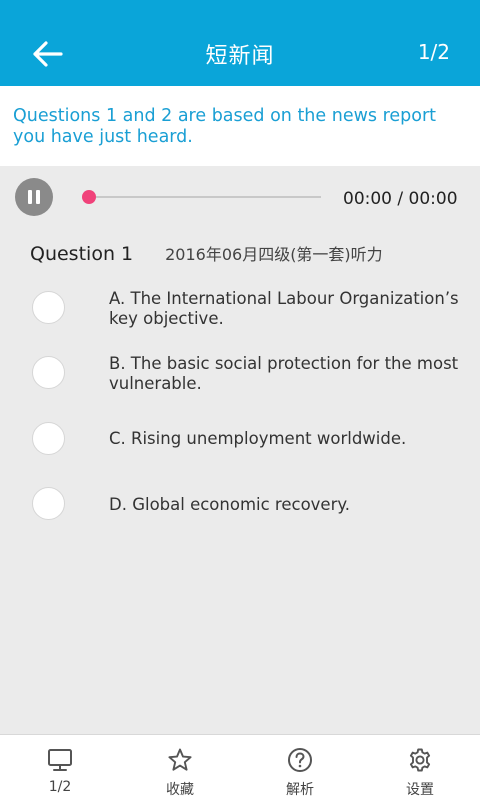  I want to click on nav-item-favorite: 收藏, so click(180, 767).